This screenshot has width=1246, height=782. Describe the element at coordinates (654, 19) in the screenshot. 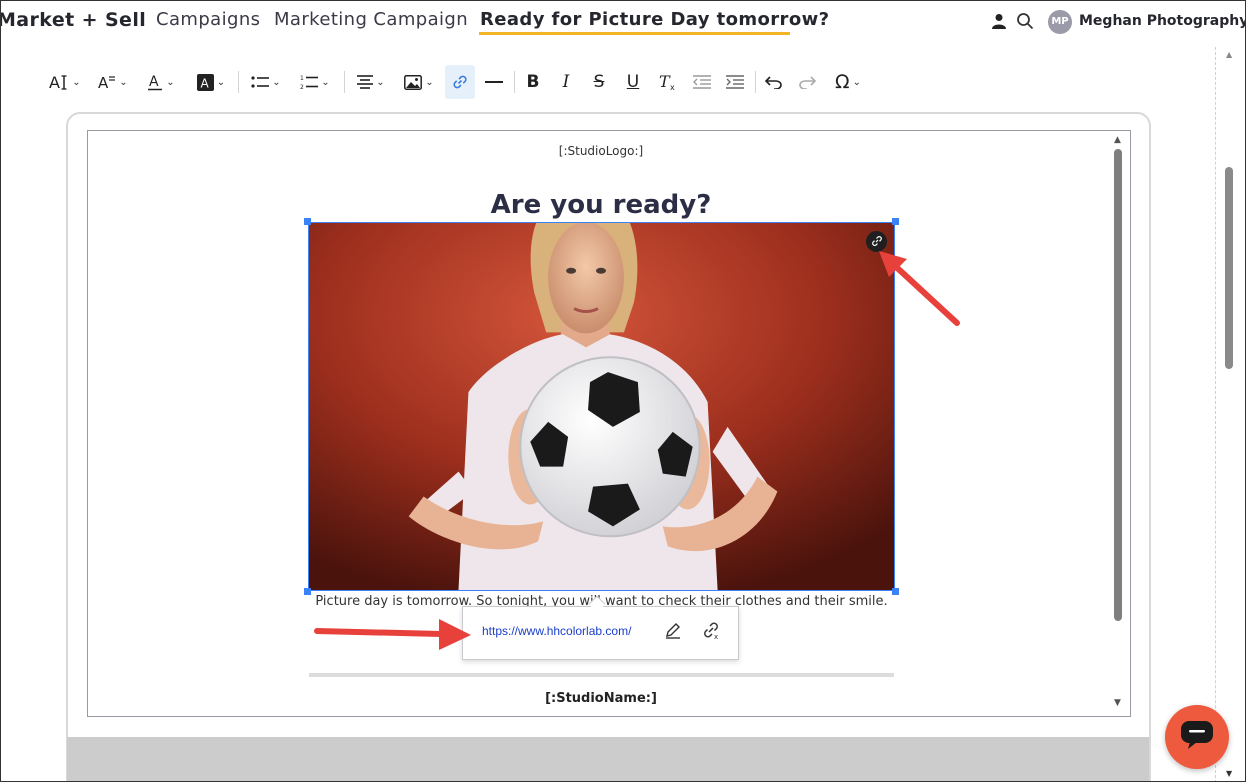

I see `breadcrumb-current-page: Ready for Picture Day tomorrow?` at that location.